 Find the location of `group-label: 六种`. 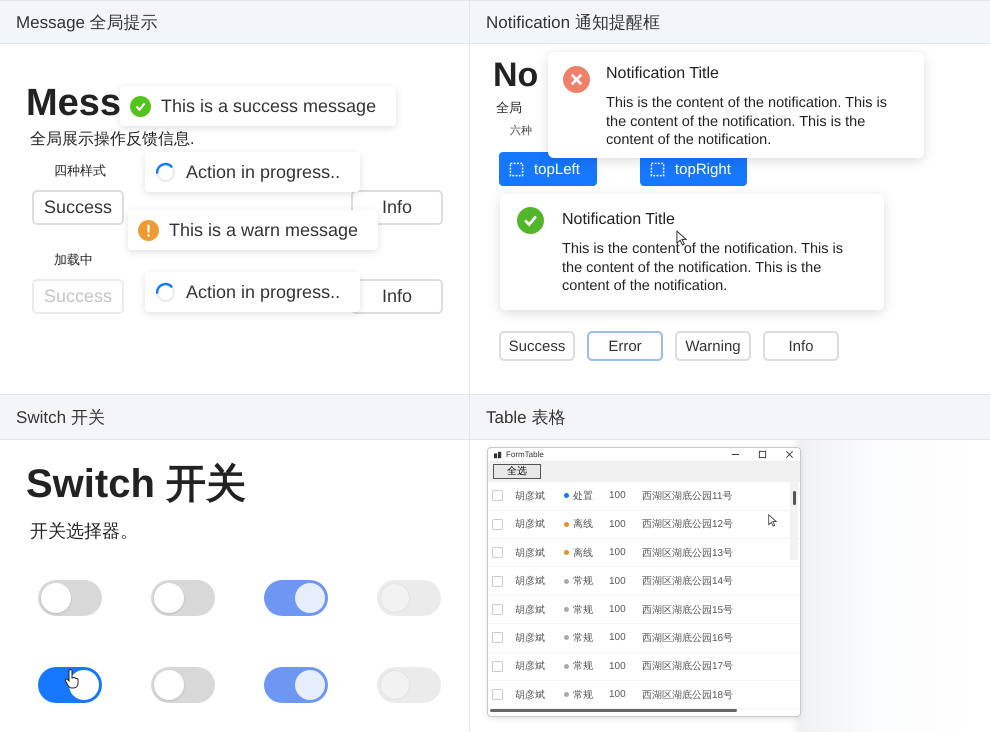

group-label: 六种 is located at coordinates (521, 131).